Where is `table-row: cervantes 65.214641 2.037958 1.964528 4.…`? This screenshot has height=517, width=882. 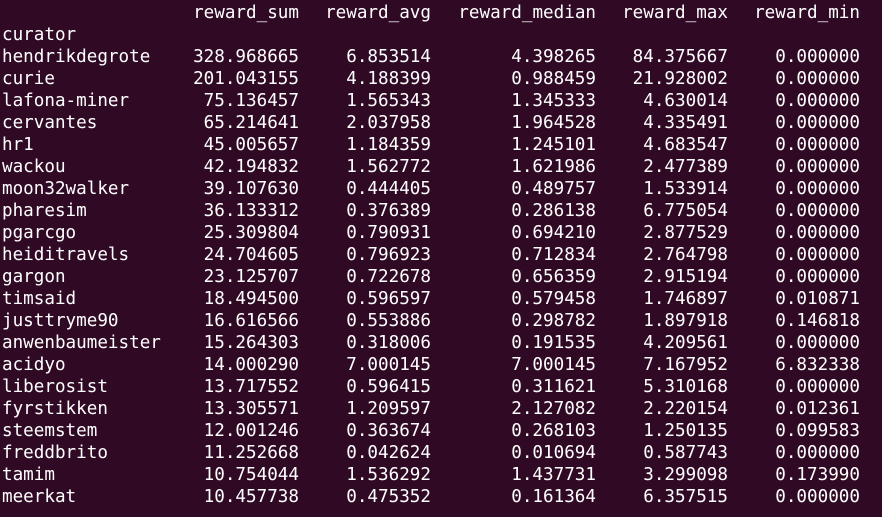 table-row: cervantes 65.214641 2.037958 1.964528 4.… is located at coordinates (441, 123).